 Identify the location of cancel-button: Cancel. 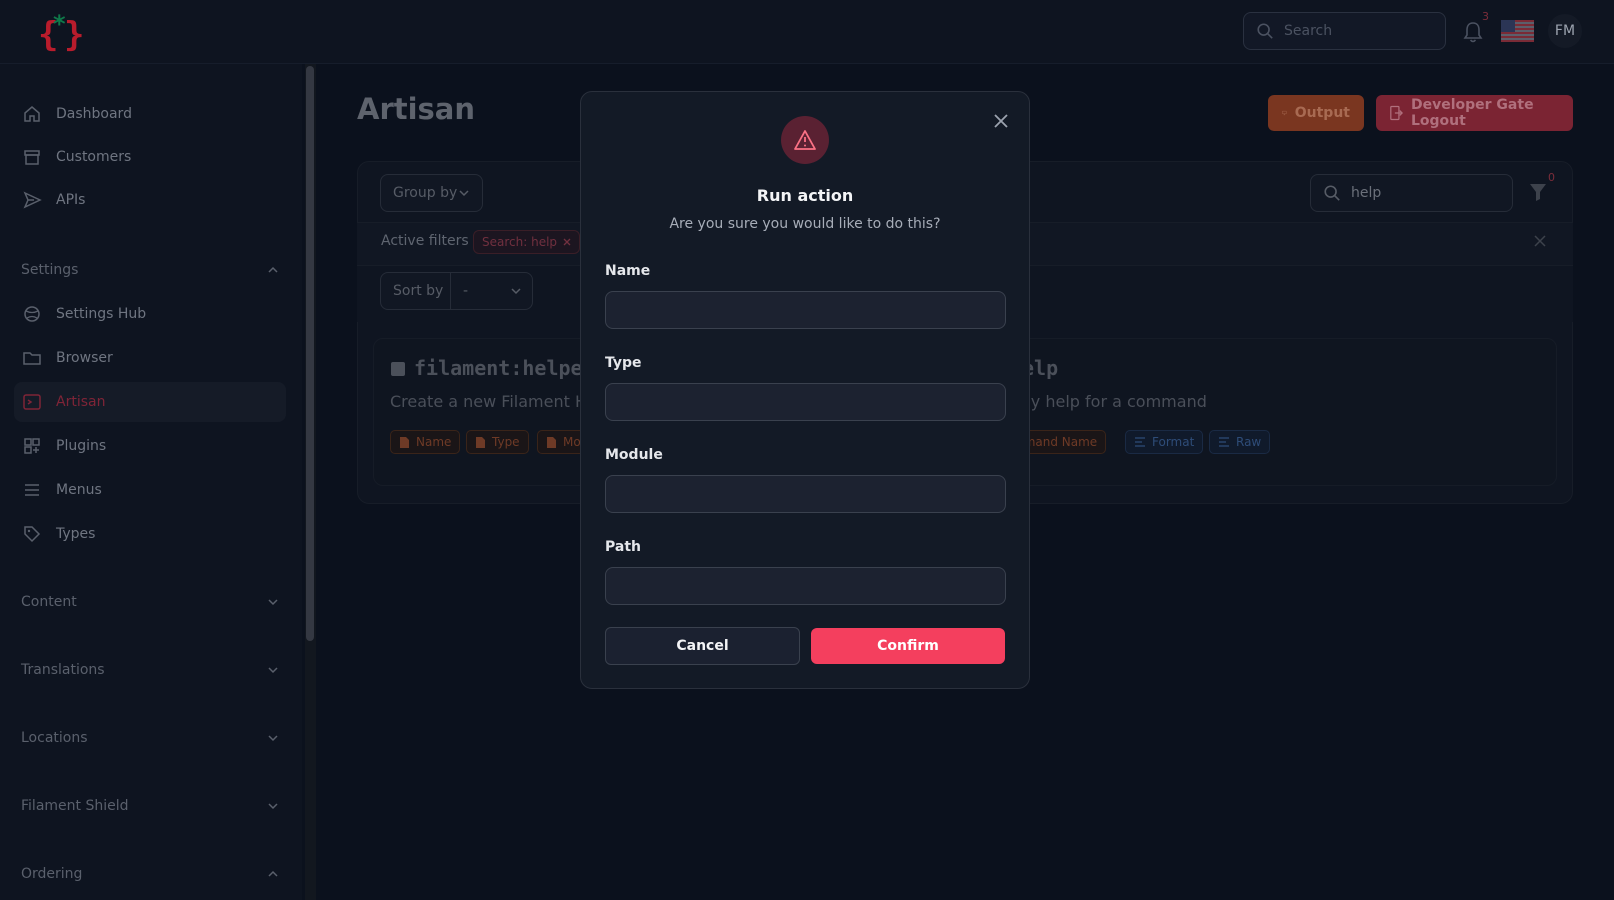
(702, 646).